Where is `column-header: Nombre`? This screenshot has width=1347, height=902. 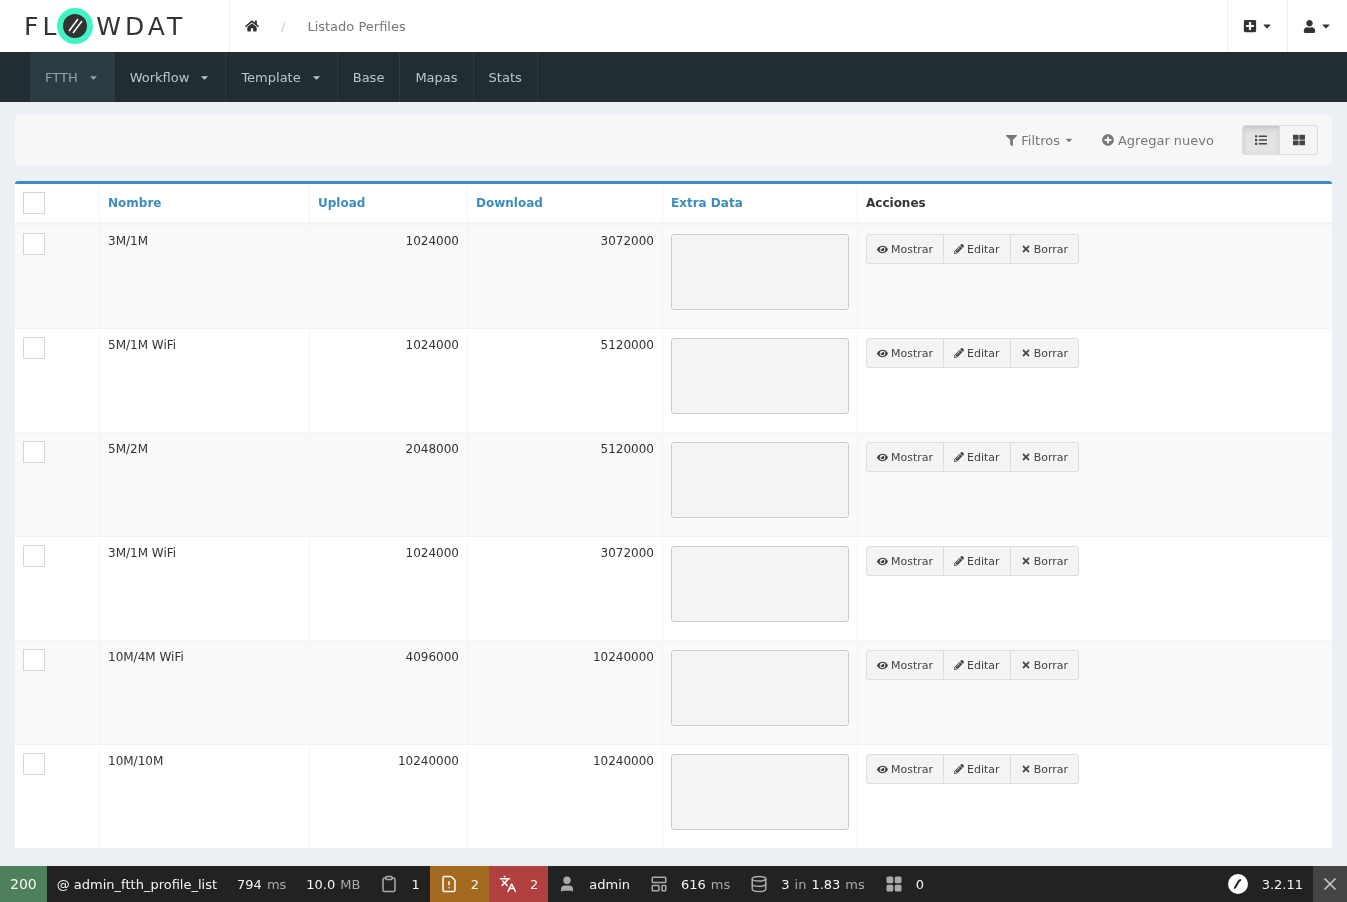 column-header: Nombre is located at coordinates (135, 203).